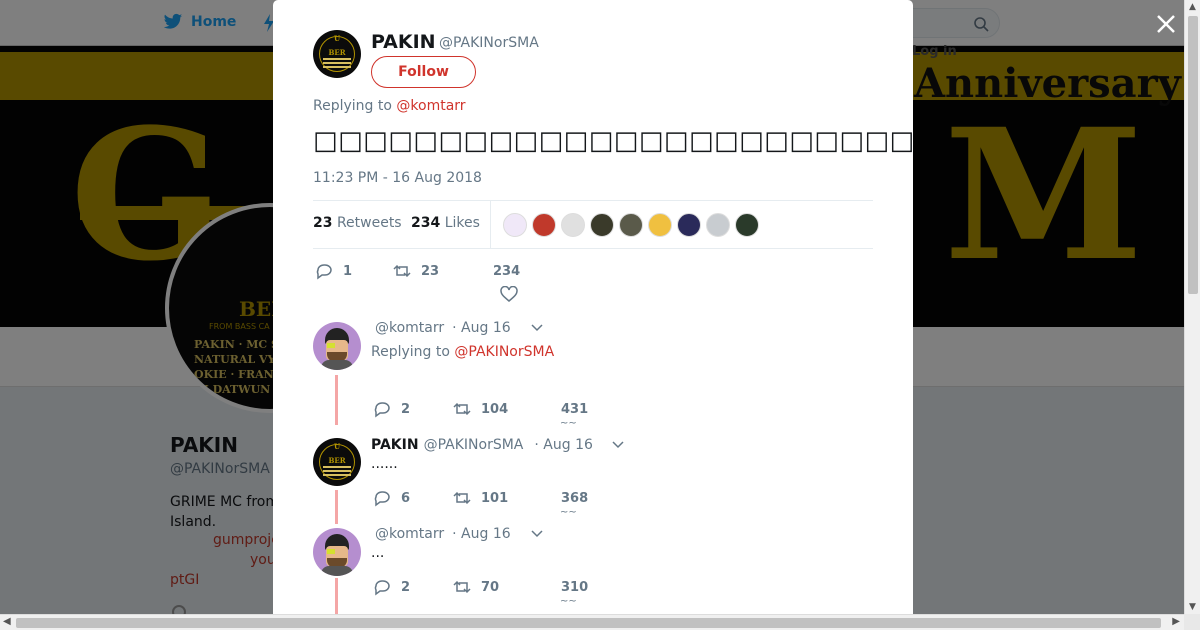  I want to click on reply-actions: 6 101 368, so click(480, 498).